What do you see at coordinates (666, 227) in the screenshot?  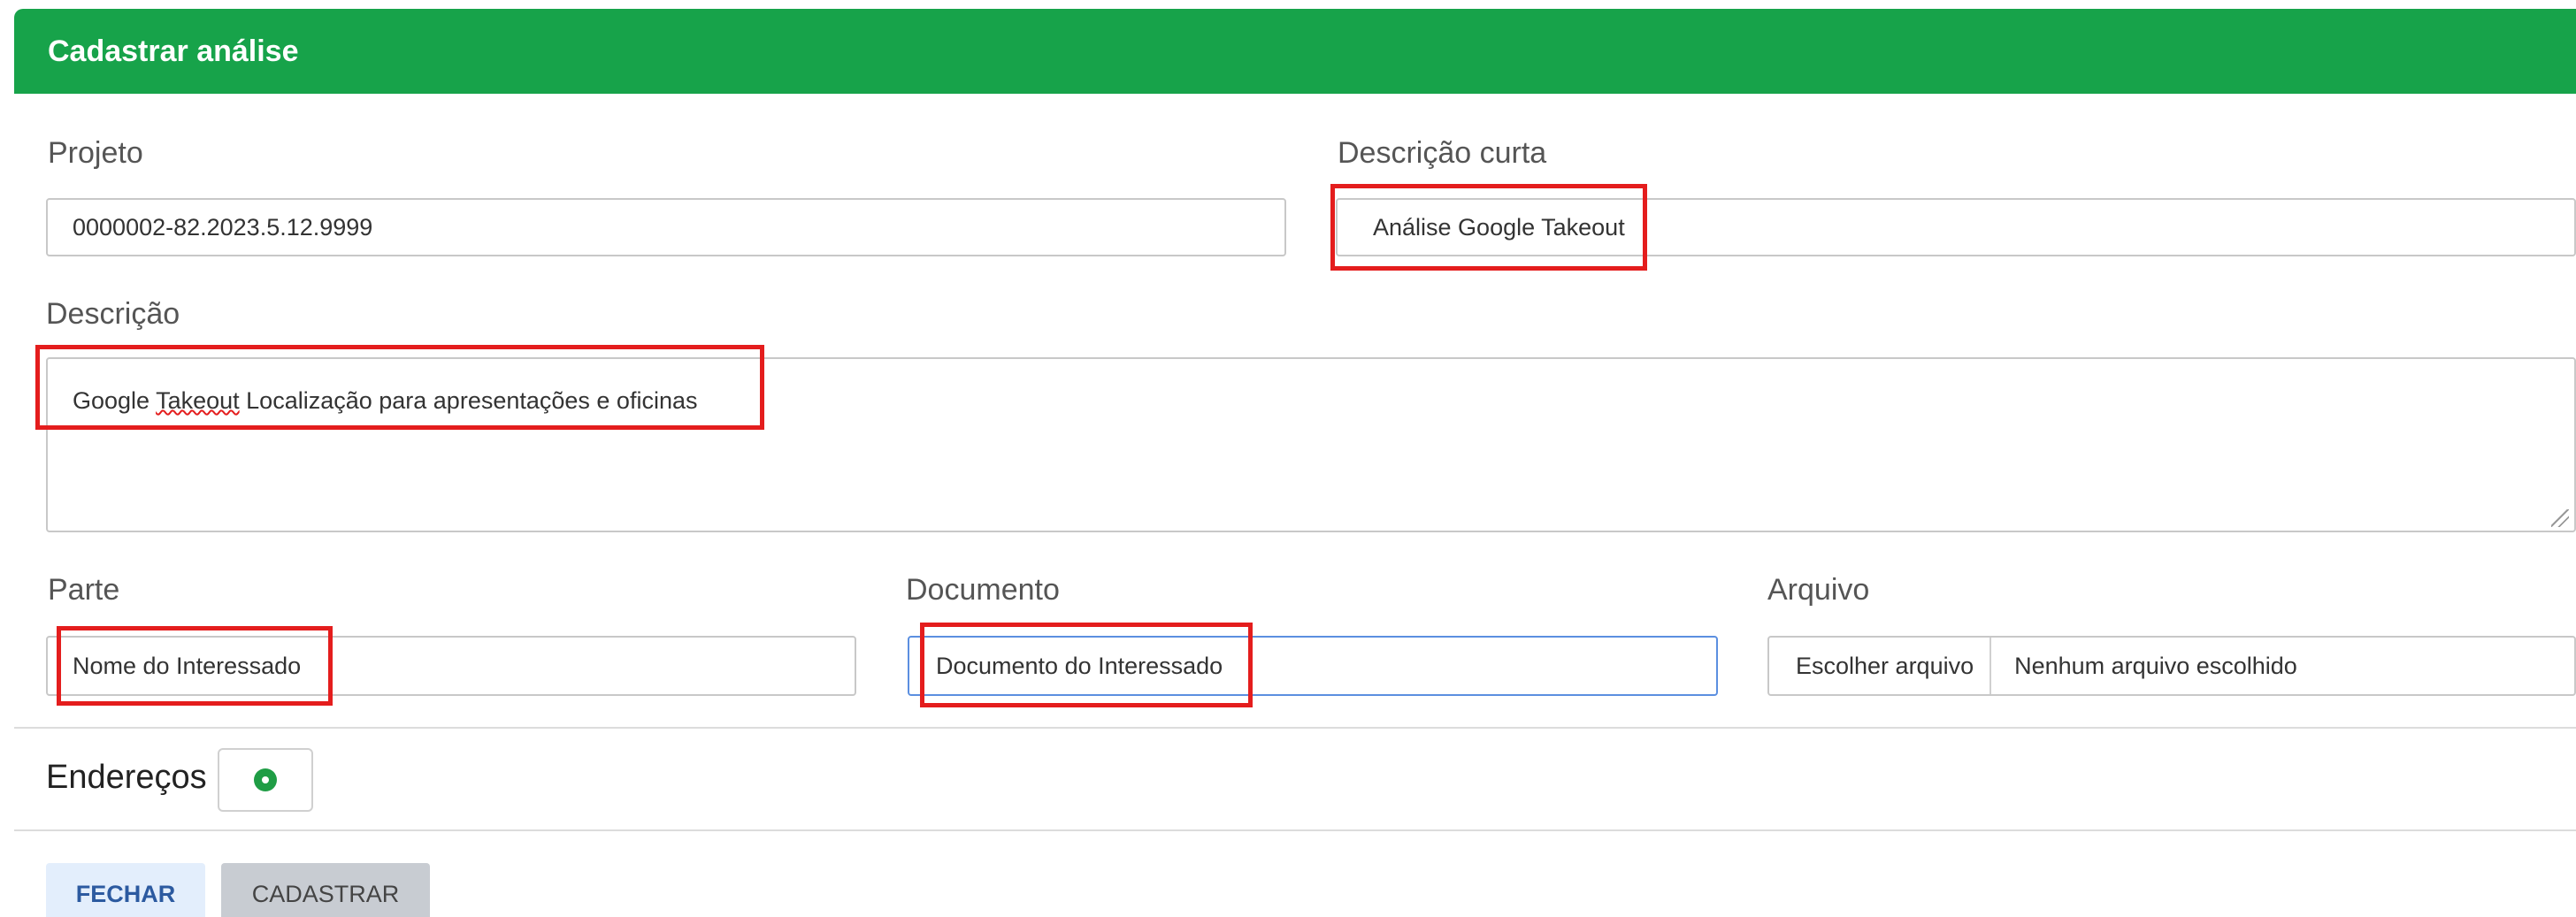 I see `projeto-input: 0000002-82.2023.5.12.9999` at bounding box center [666, 227].